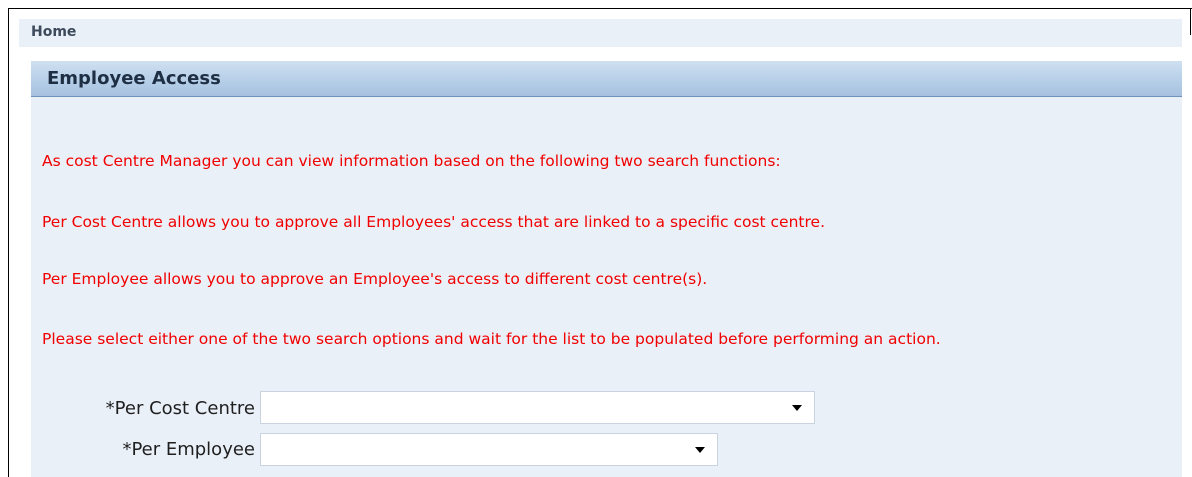 This screenshot has height=477, width=1192. Describe the element at coordinates (188, 449) in the screenshot. I see `employee-label: *Per Employee` at that location.